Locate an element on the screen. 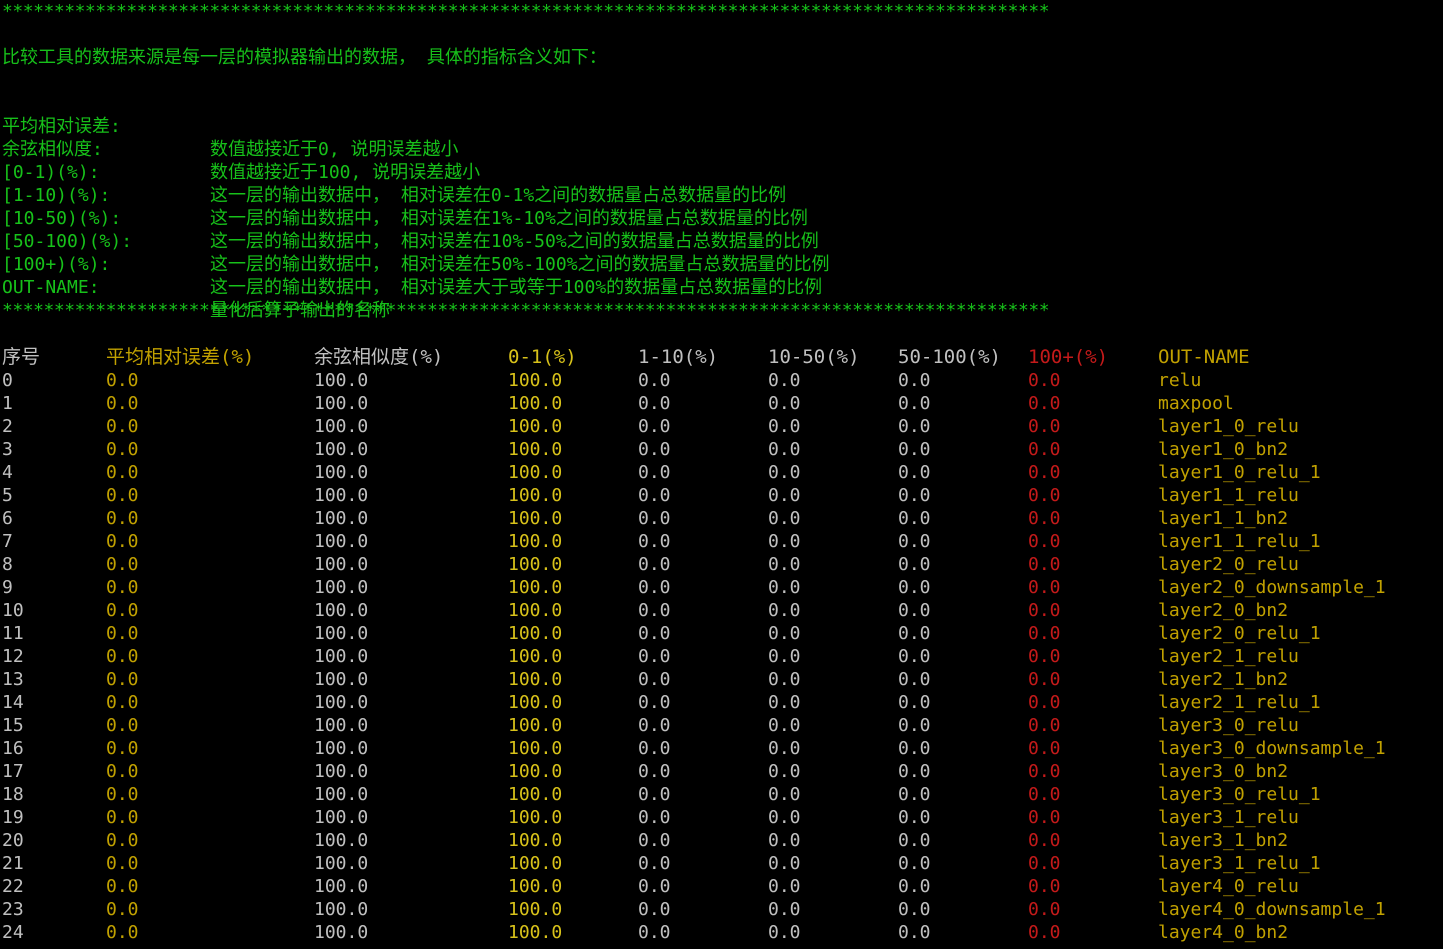  cell-index: 18 is located at coordinates (13, 794).